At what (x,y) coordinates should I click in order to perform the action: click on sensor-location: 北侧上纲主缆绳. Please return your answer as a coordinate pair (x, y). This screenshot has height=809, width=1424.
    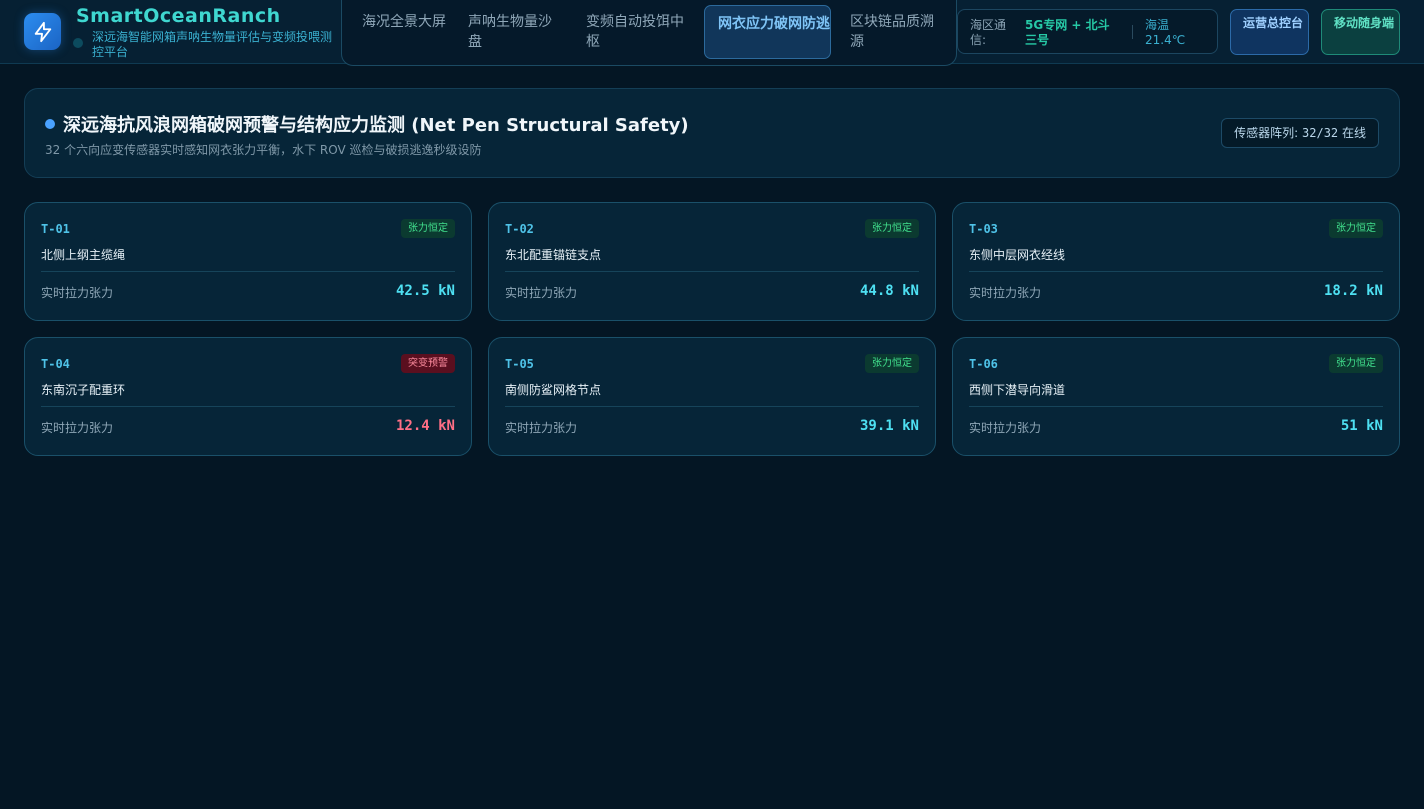
    Looking at the image, I should click on (83, 255).